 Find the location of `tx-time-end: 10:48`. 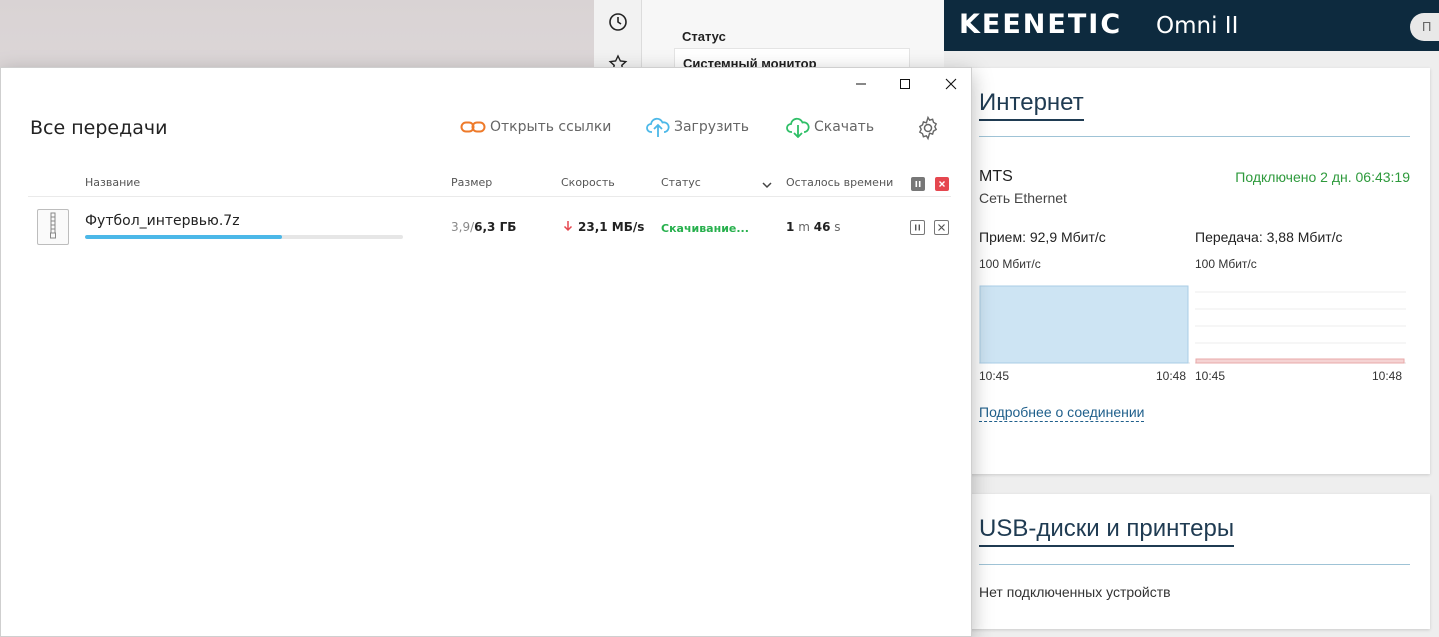

tx-time-end: 10:48 is located at coordinates (1387, 376).